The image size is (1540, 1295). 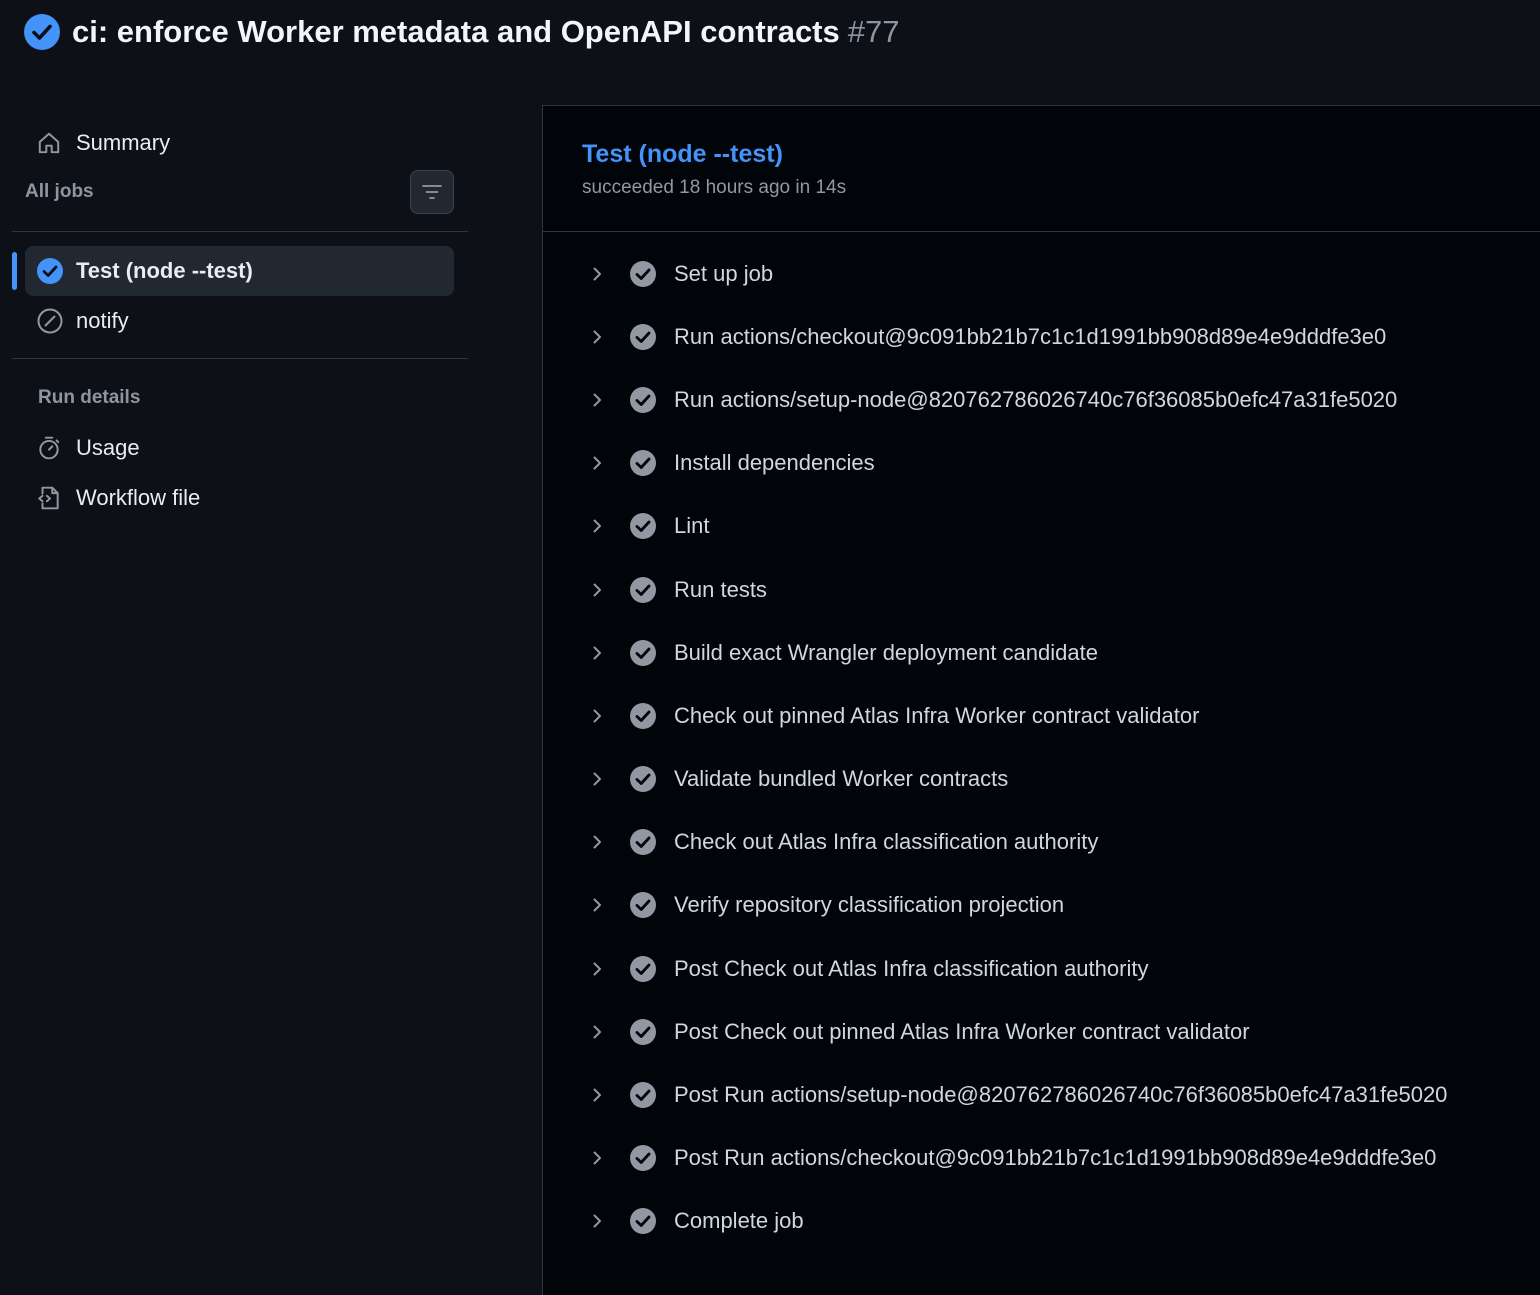 What do you see at coordinates (692, 526) in the screenshot?
I see `step-label: Lint` at bounding box center [692, 526].